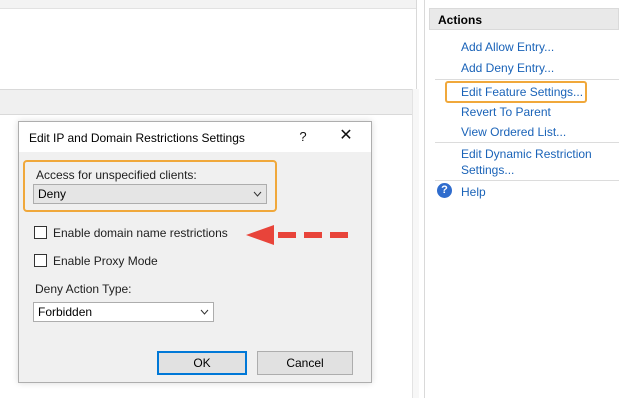 Image resolution: width=621 pixels, height=398 pixels. I want to click on actions-title: Actions, so click(460, 20).